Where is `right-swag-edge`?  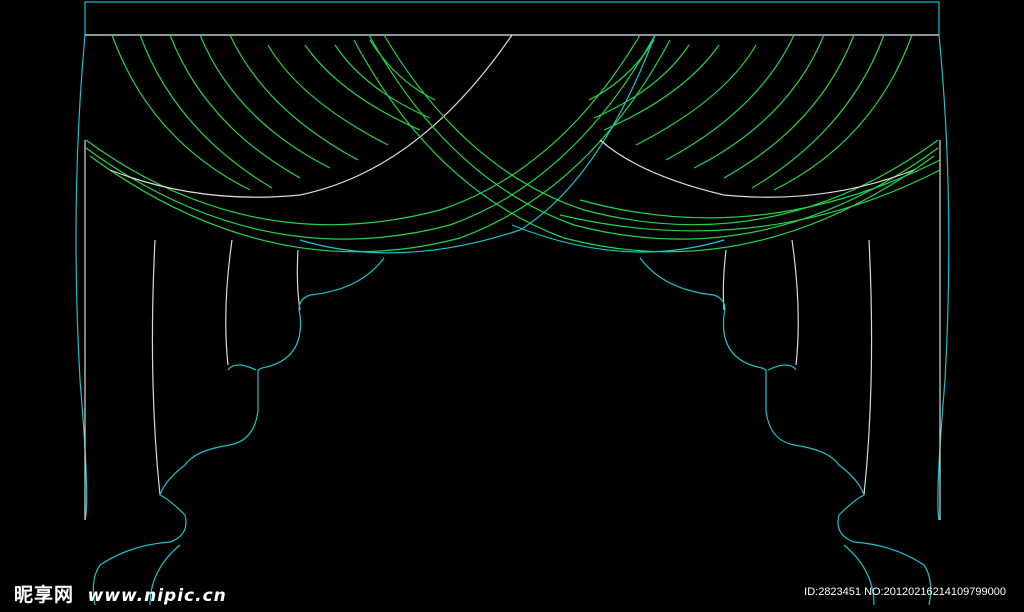
right-swag-edge is located at coordinates (757, 168).